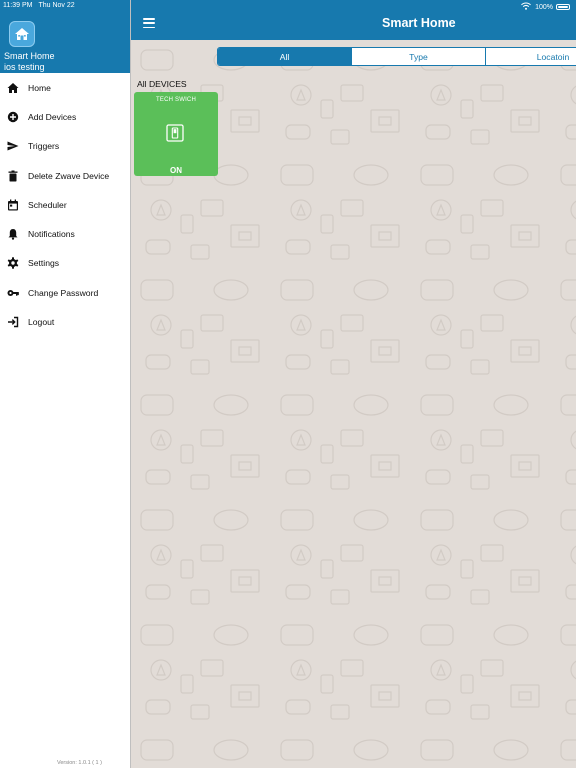  Describe the element at coordinates (39, 87) in the screenshot. I see `menu-item-label: Home` at that location.